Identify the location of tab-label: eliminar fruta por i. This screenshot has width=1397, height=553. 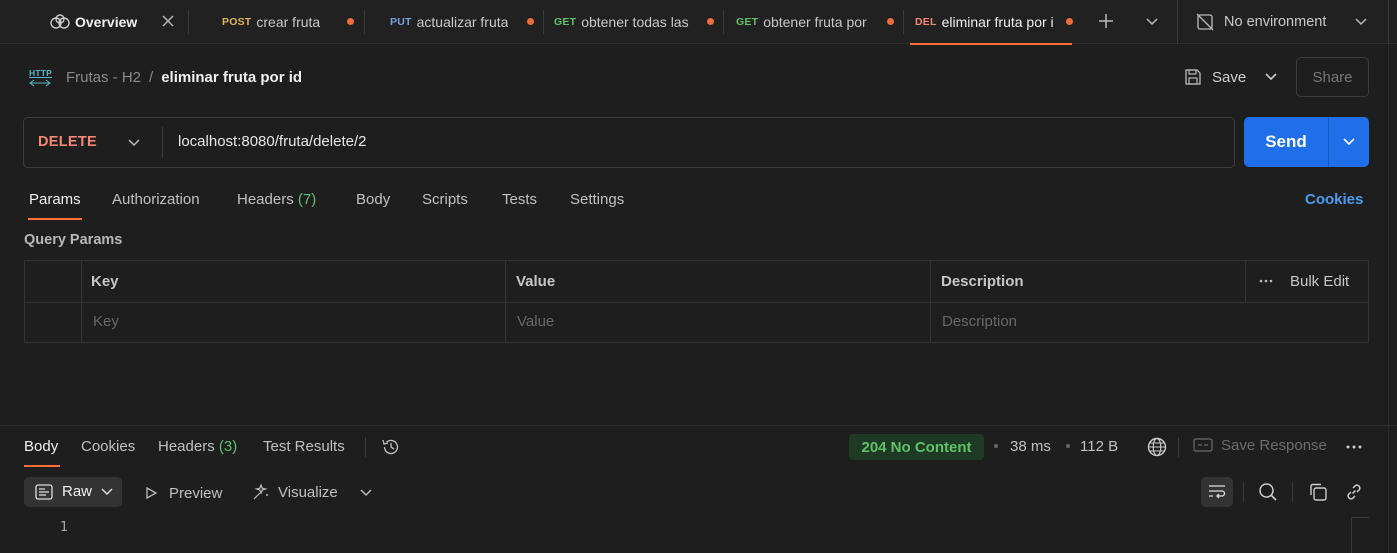
(997, 22).